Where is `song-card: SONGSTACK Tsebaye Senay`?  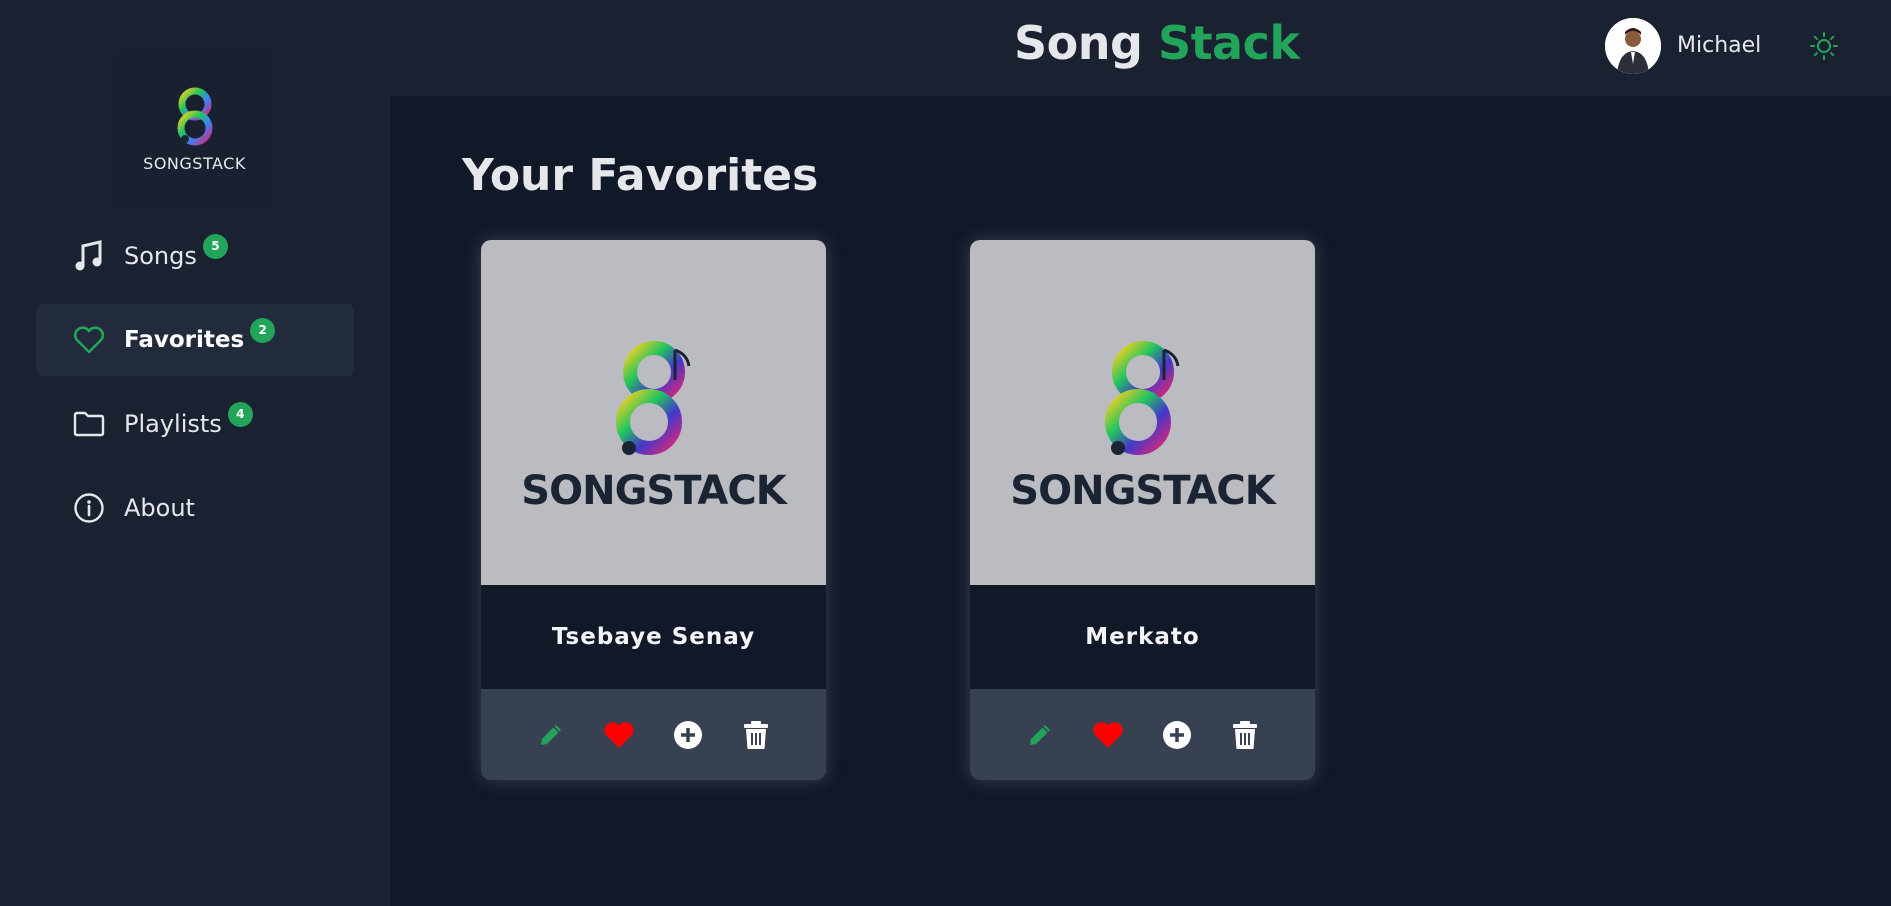
song-card: SONGSTACK Tsebaye Senay is located at coordinates (653, 510).